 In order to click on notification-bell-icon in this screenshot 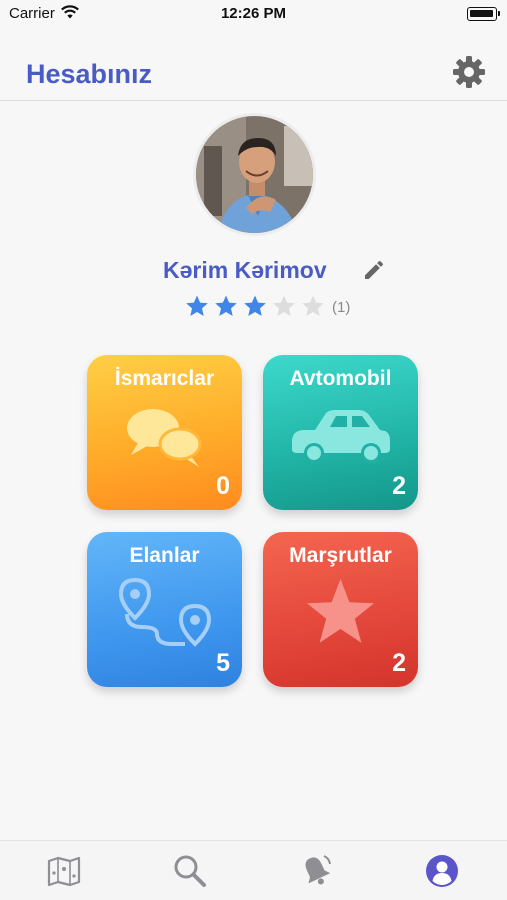, I will do `click(318, 870)`.